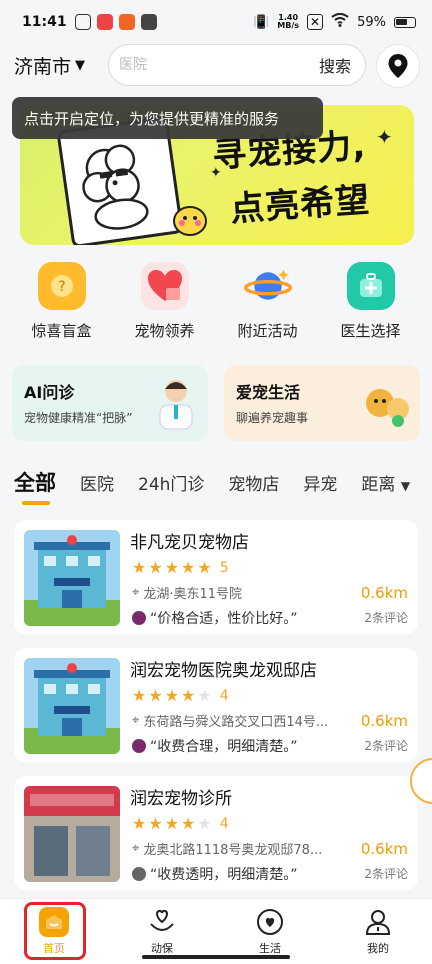  I want to click on quick-nav-label: 附近活动, so click(267, 331).